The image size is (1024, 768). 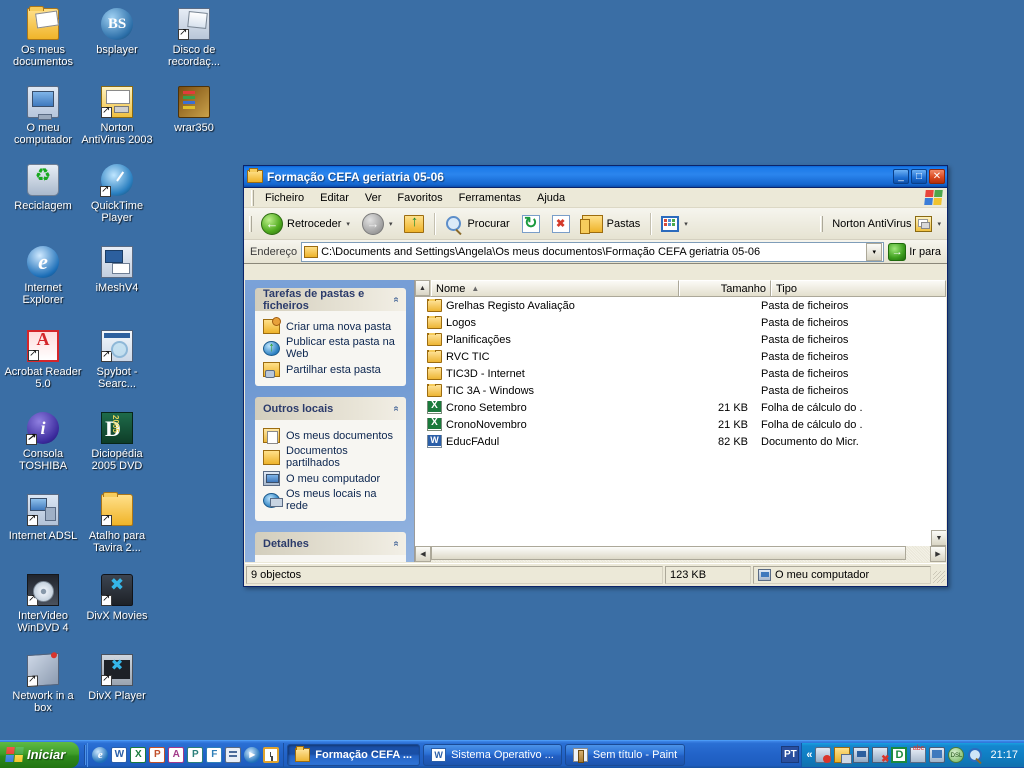 I want to click on desktop-icon-consola-toshiba: i Consola TOSHIBA, so click(x=43, y=442).